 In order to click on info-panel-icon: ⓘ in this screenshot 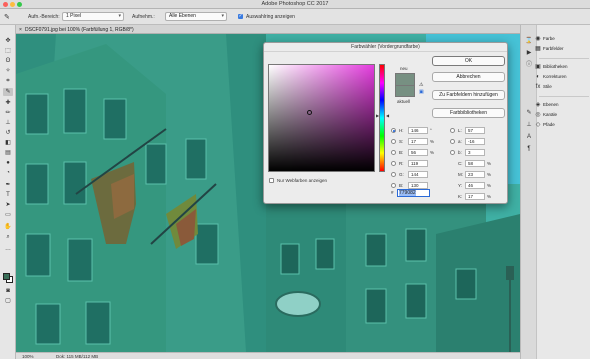, I will do `click(529, 65)`.